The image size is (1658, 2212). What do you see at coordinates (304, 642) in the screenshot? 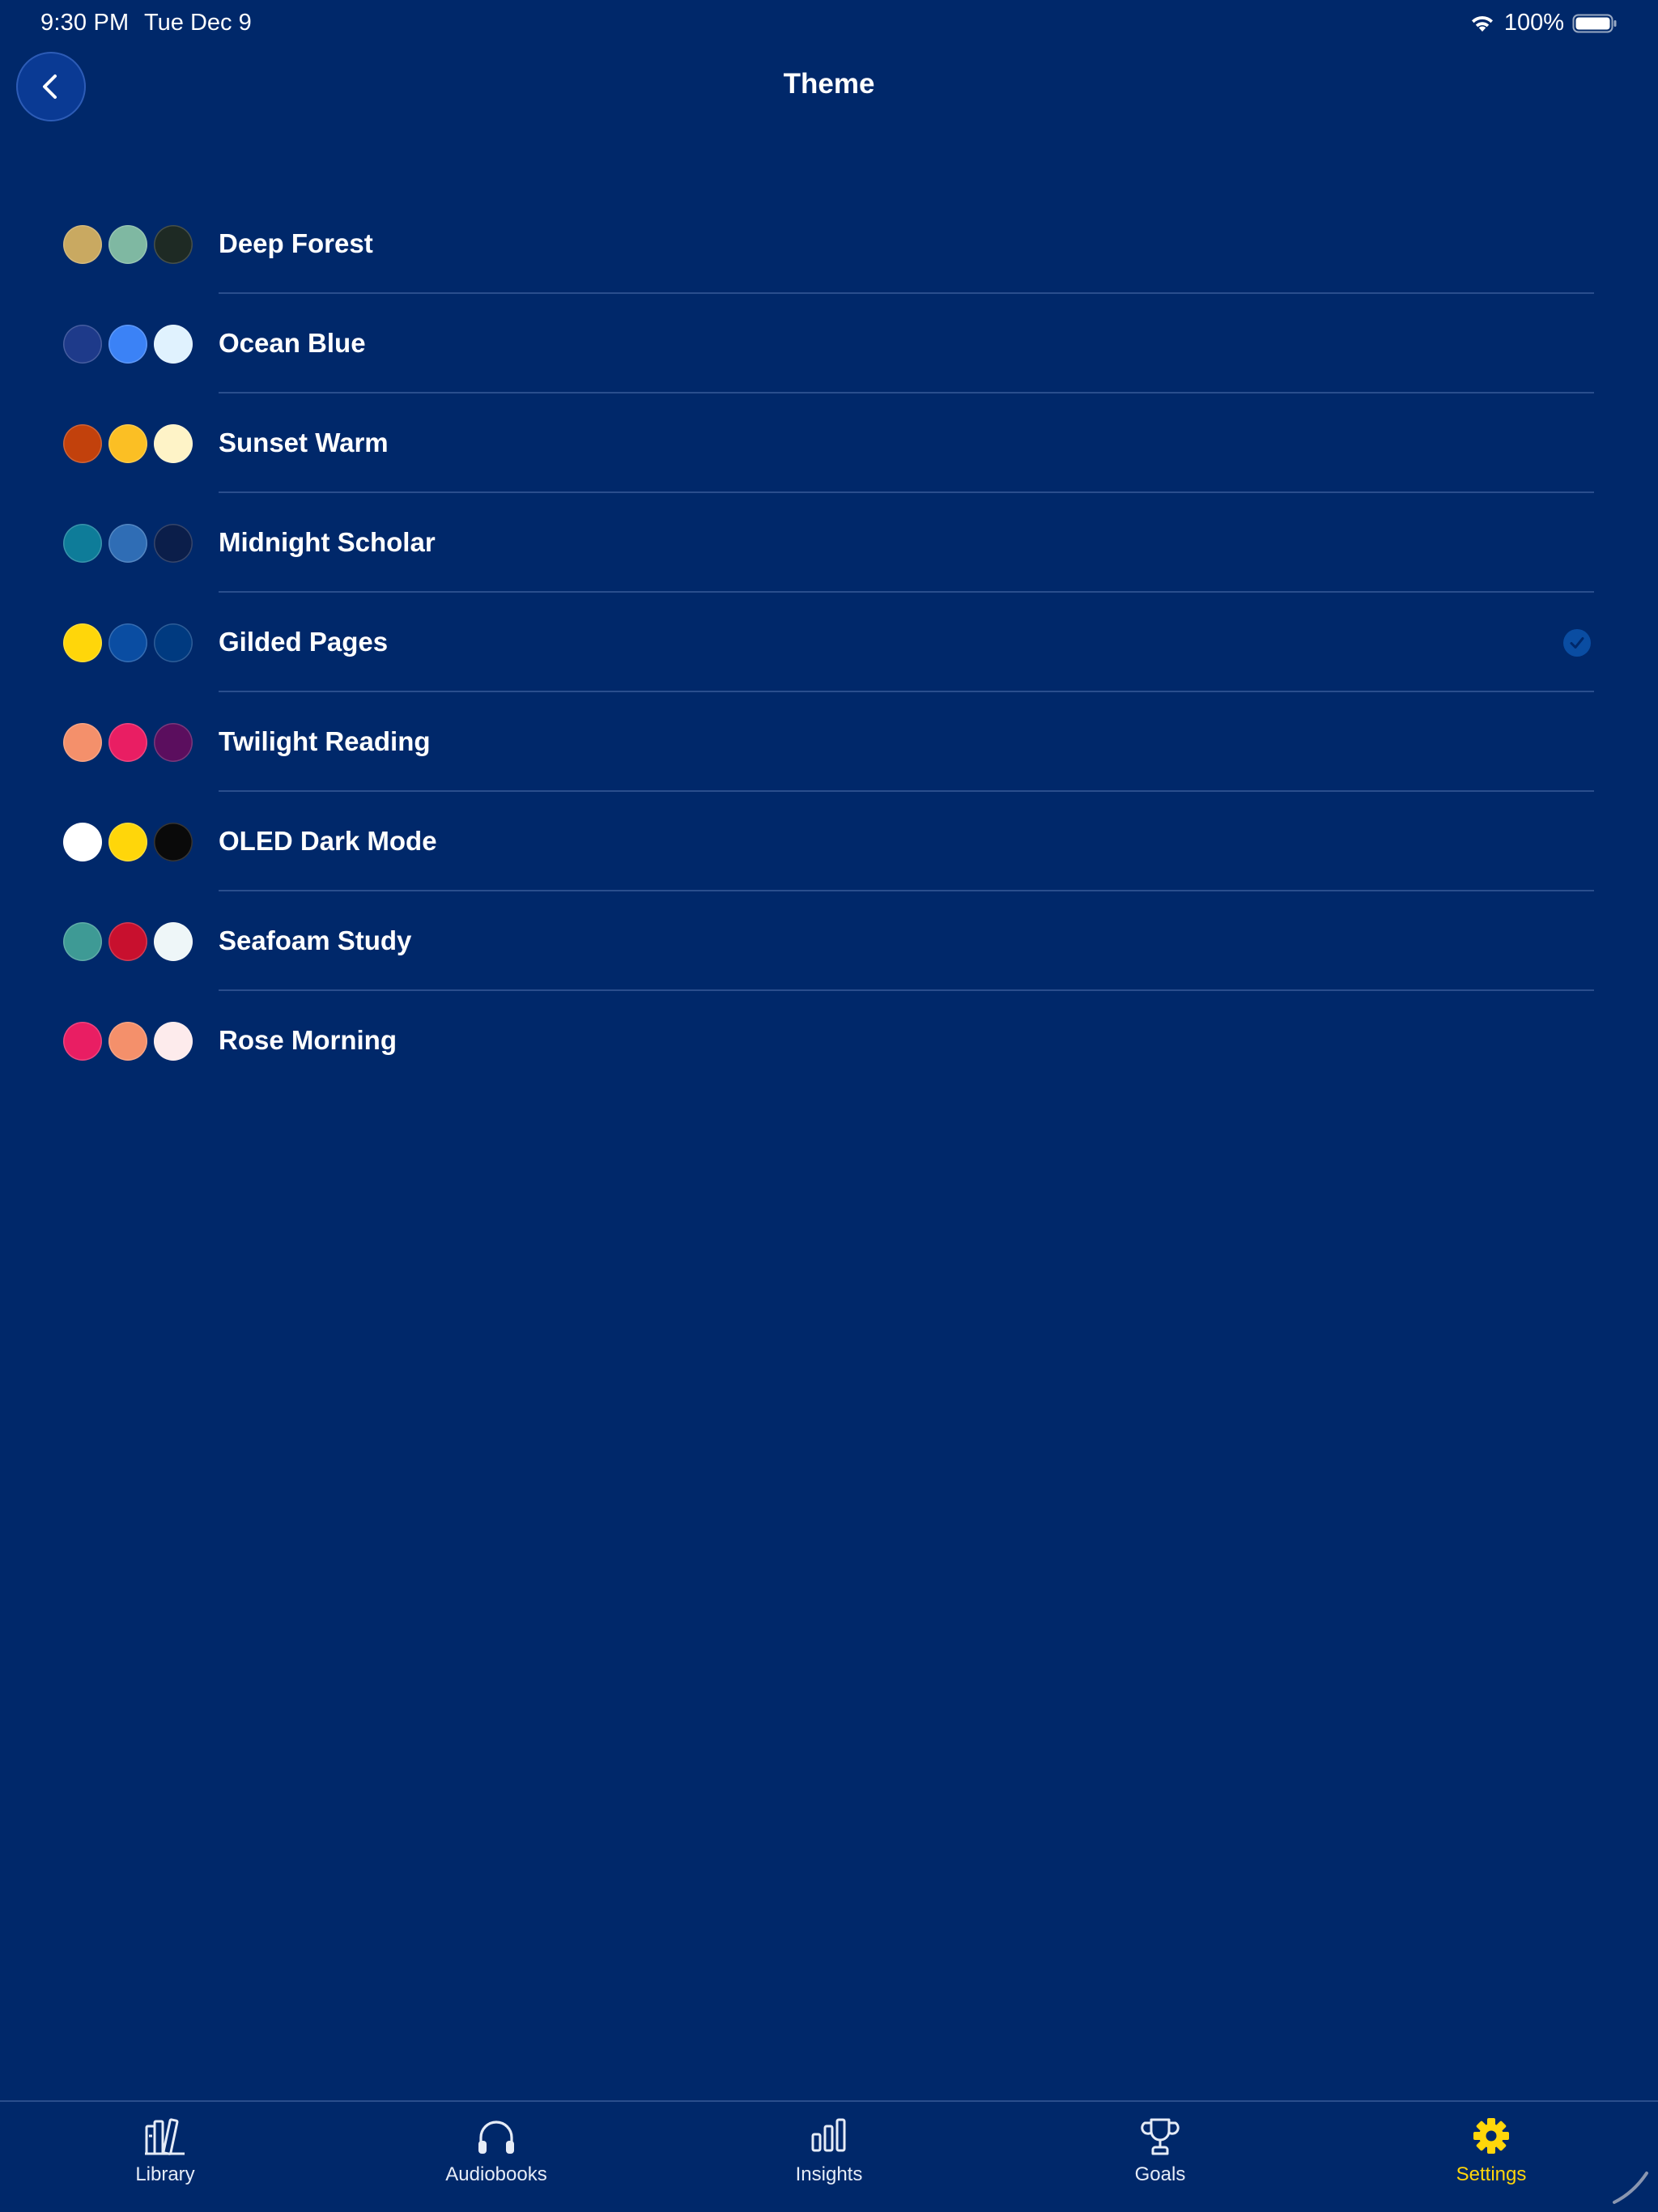
I see `theme-name: Gilded Pages` at bounding box center [304, 642].